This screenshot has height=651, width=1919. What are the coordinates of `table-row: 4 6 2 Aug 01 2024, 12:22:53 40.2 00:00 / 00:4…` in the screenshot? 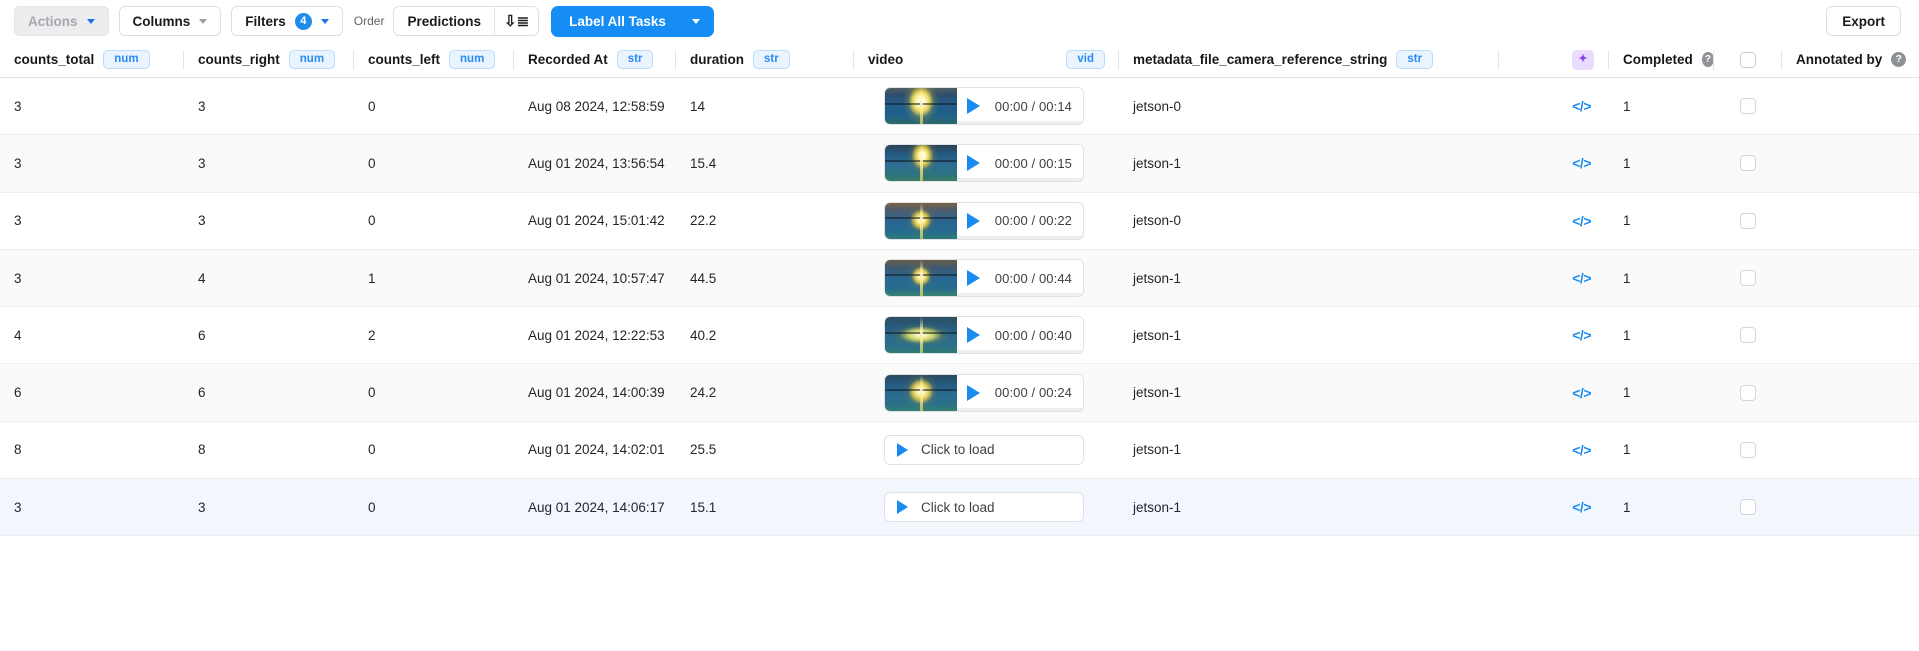 It's located at (959, 336).